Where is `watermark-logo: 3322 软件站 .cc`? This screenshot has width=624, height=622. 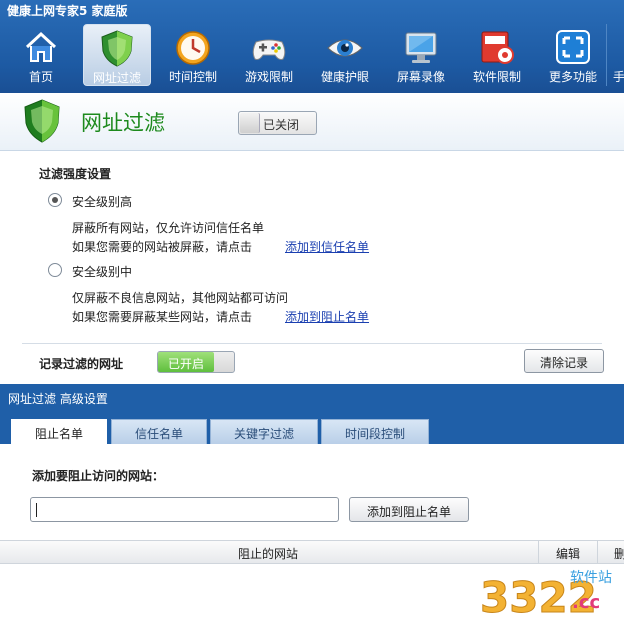
watermark-logo: 3322 软件站 .cc is located at coordinates (546, 596).